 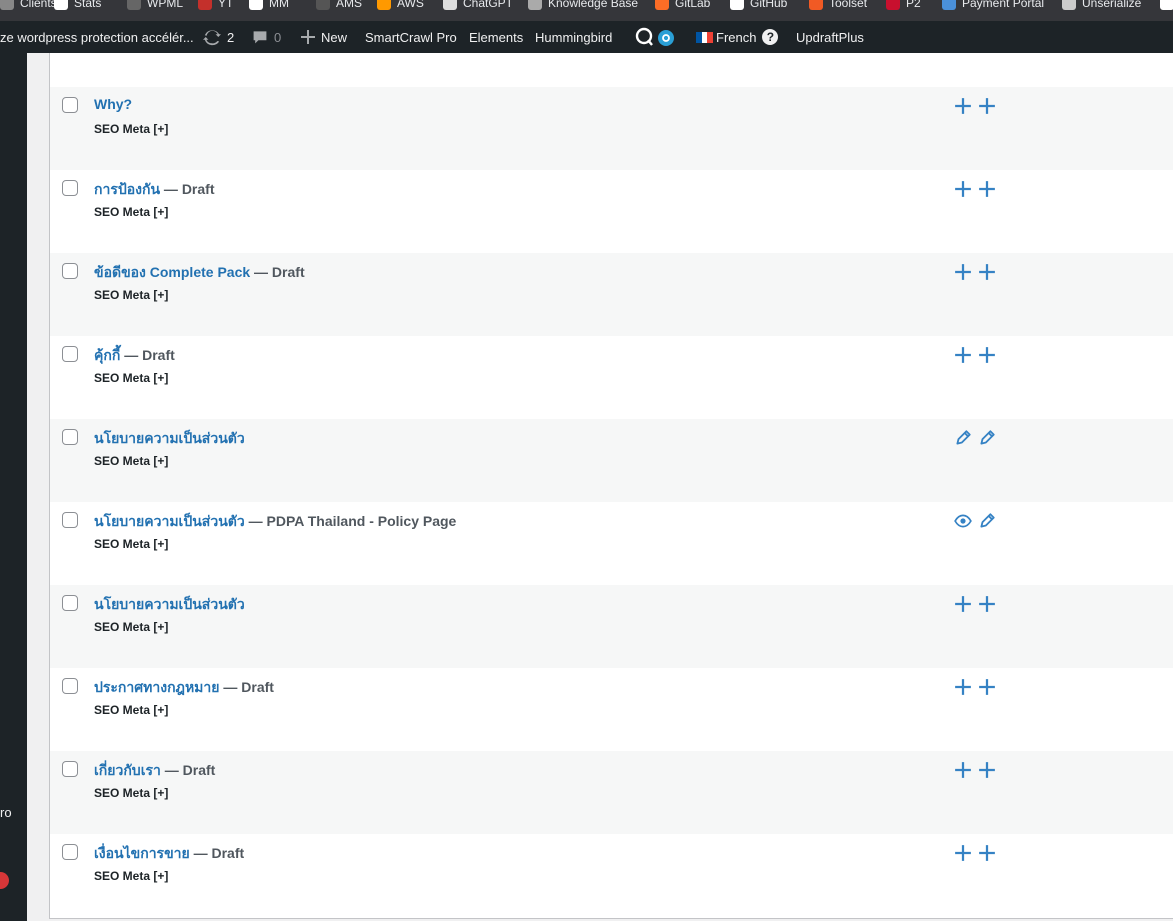 I want to click on row-title-link: คุ้กกี้, so click(x=107, y=355).